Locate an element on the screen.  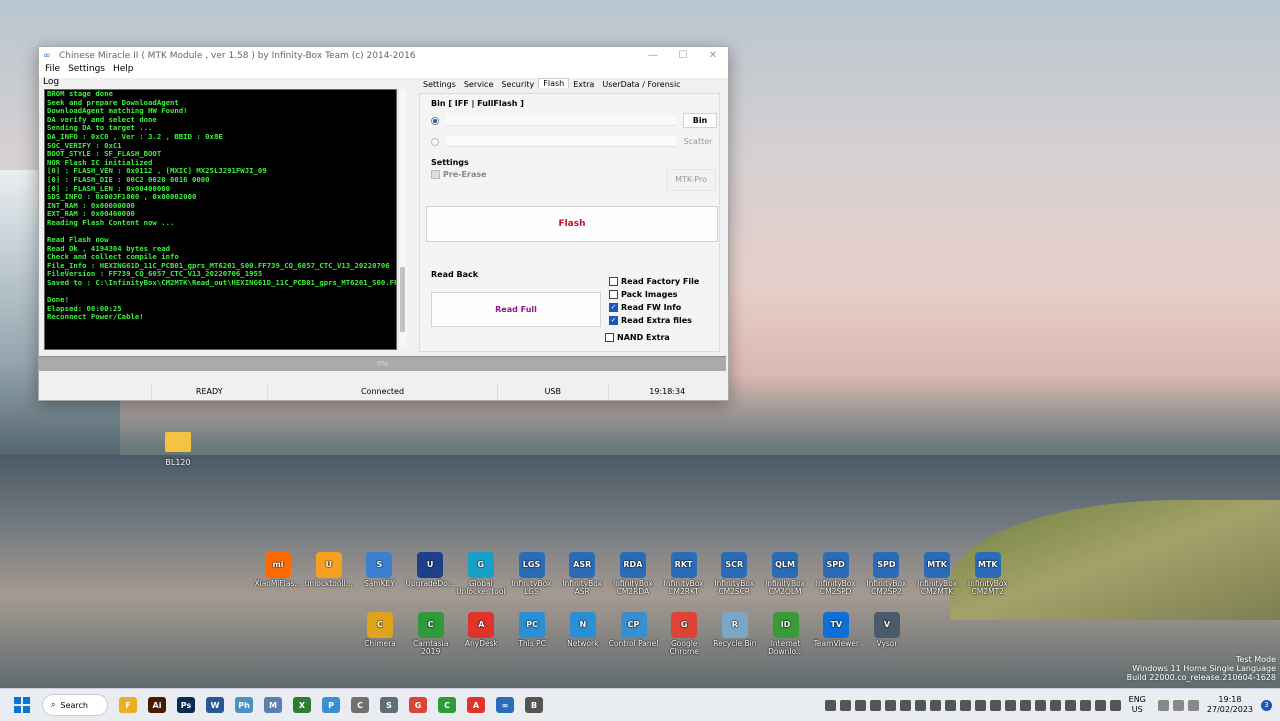
taskbar-app-icon: P is located at coordinates (331, 705).